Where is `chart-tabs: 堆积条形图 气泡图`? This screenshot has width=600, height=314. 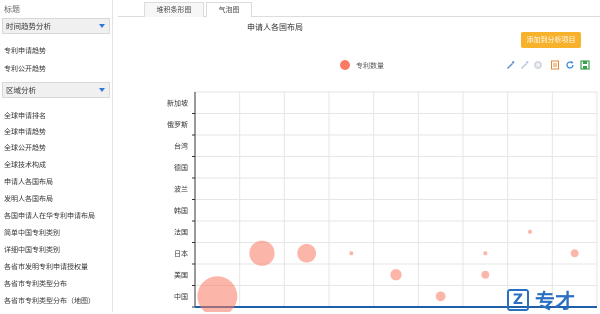 chart-tabs: 堆积条形图 气泡图 is located at coordinates (359, 9).